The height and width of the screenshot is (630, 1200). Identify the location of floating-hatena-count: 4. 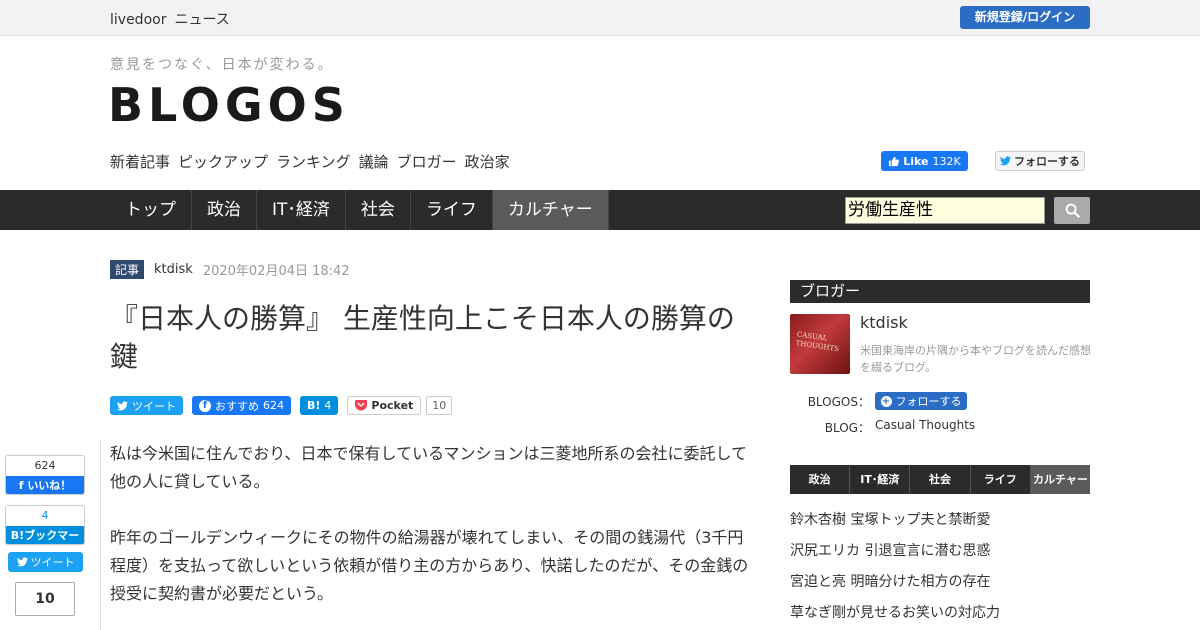
(45, 516).